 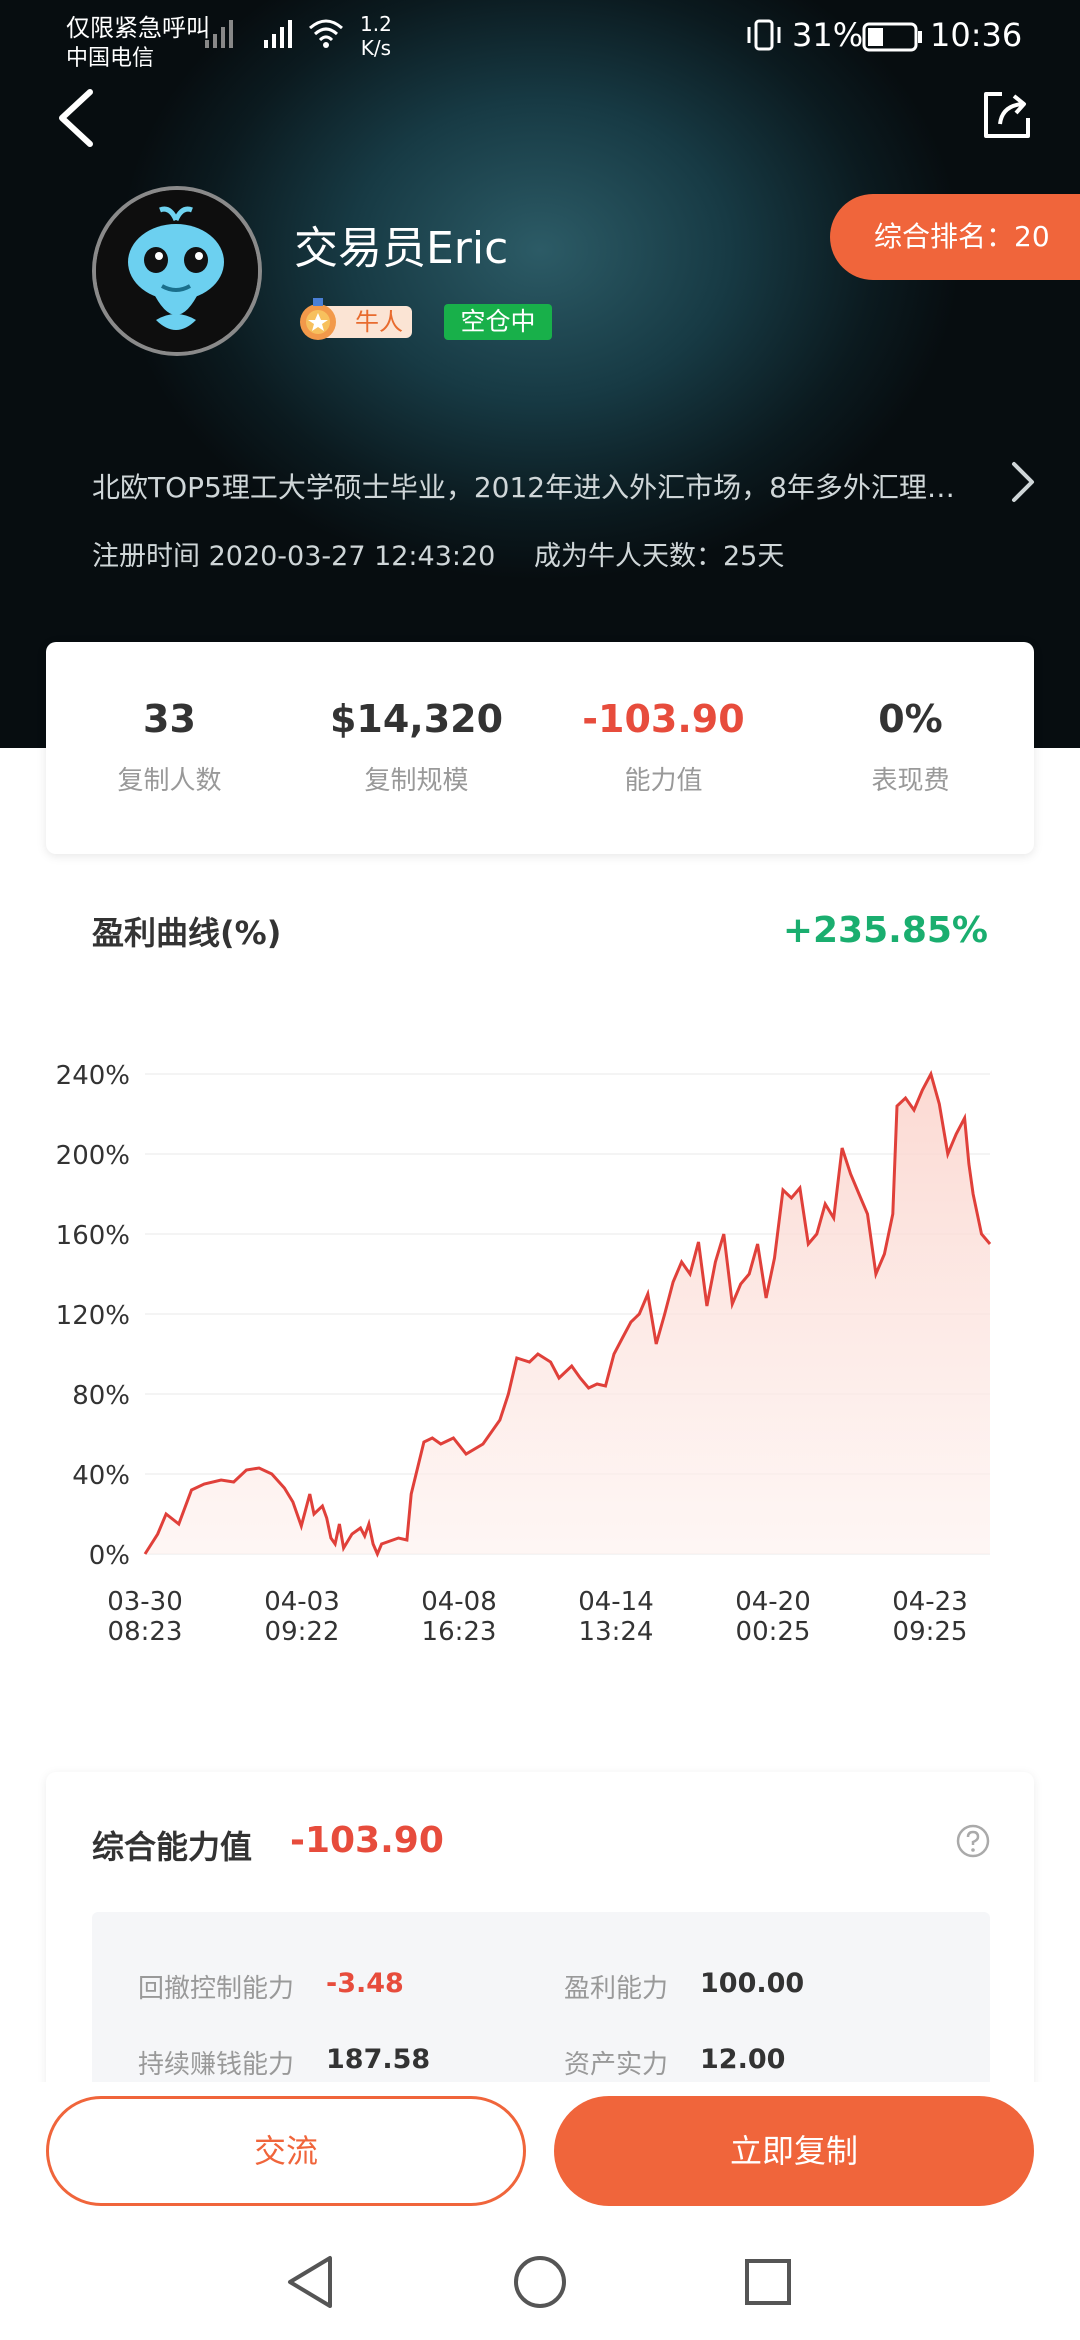 I want to click on nav-home-icon, so click(x=540, y=2282).